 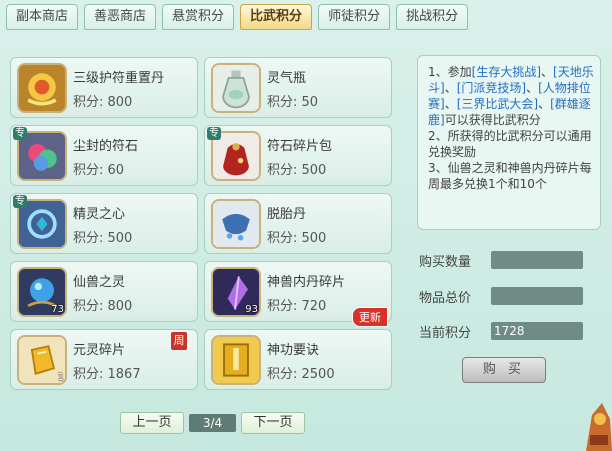 What do you see at coordinates (99, 170) in the screenshot?
I see `item-score: 积分: 60` at bounding box center [99, 170].